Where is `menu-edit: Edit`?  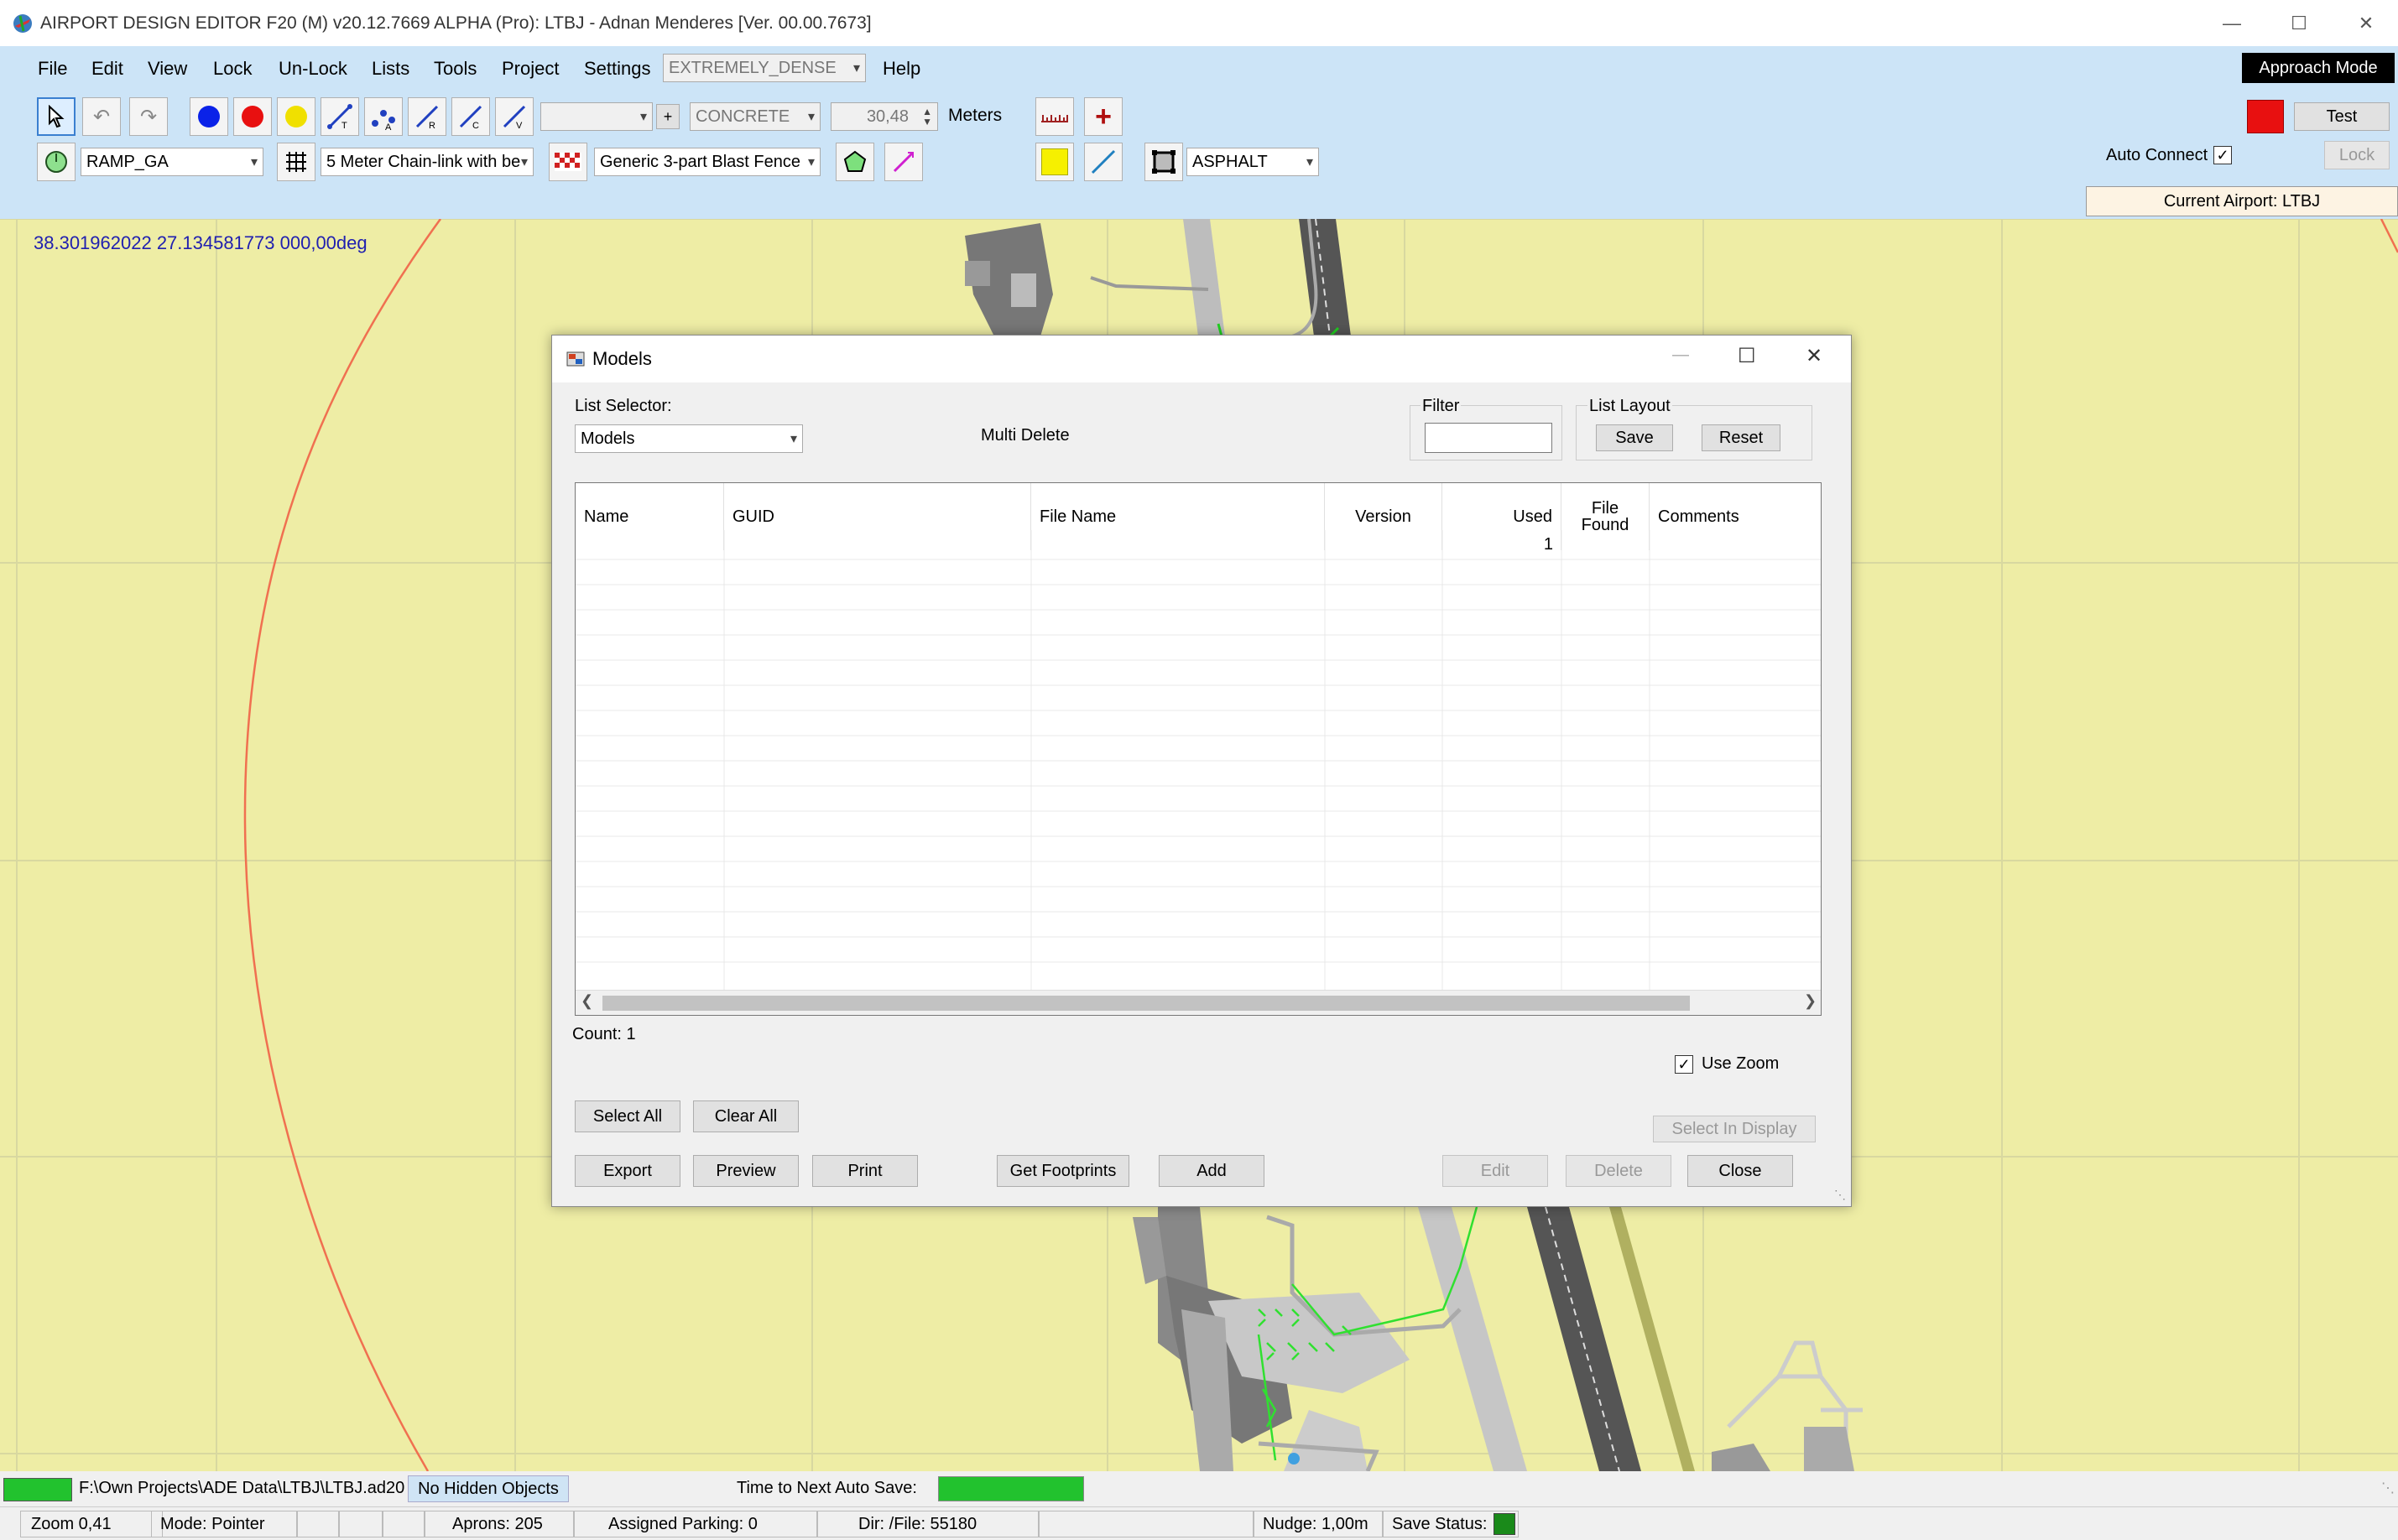
menu-edit: Edit is located at coordinates (107, 69).